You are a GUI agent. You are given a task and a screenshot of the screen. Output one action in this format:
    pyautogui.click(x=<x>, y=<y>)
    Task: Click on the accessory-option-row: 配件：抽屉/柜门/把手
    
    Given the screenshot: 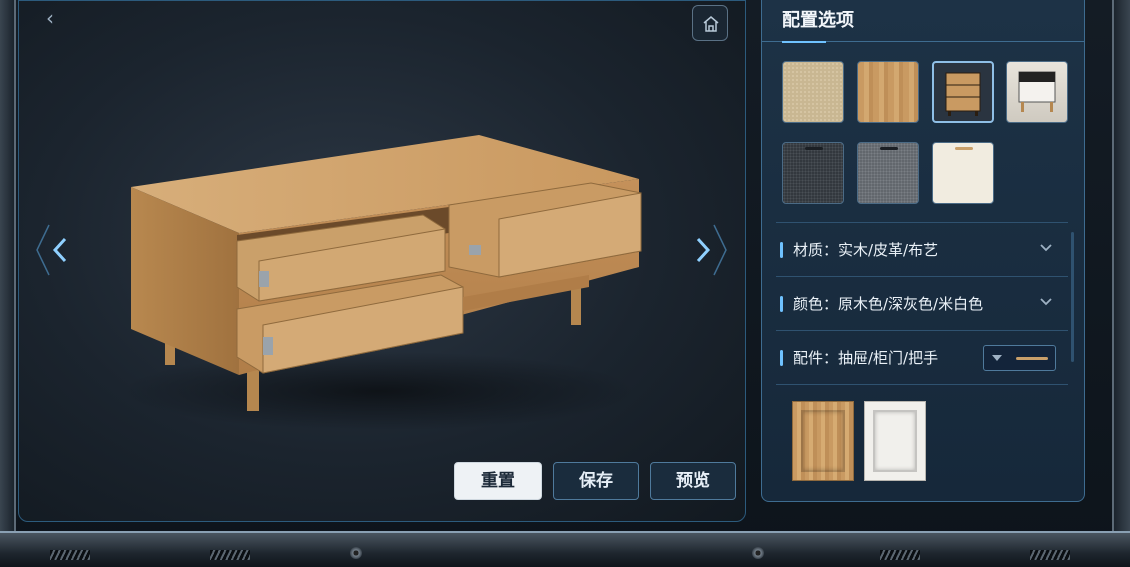 What is the action you would take?
    pyautogui.click(x=922, y=357)
    